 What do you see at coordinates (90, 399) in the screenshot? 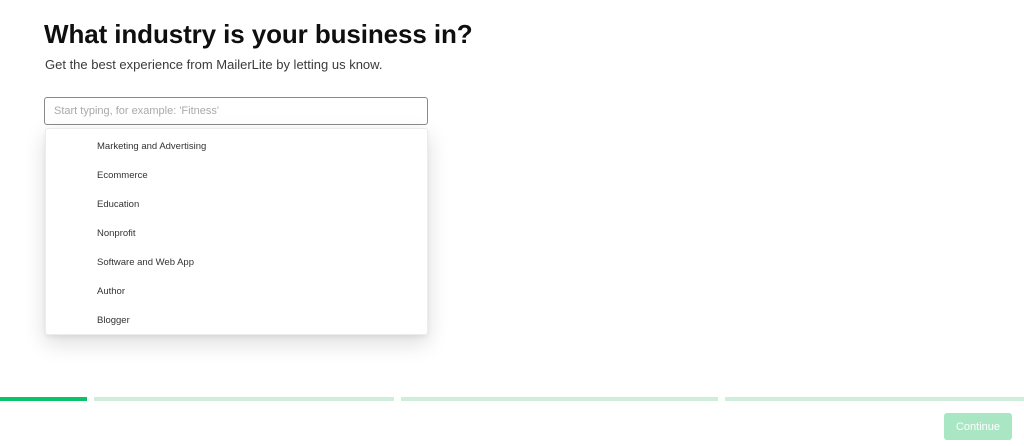
I see `progress-step-1-gap` at bounding box center [90, 399].